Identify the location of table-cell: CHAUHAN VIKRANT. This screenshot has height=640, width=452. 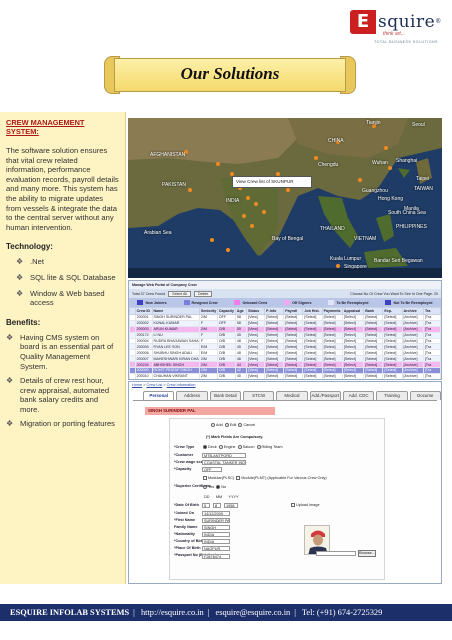
(175, 375).